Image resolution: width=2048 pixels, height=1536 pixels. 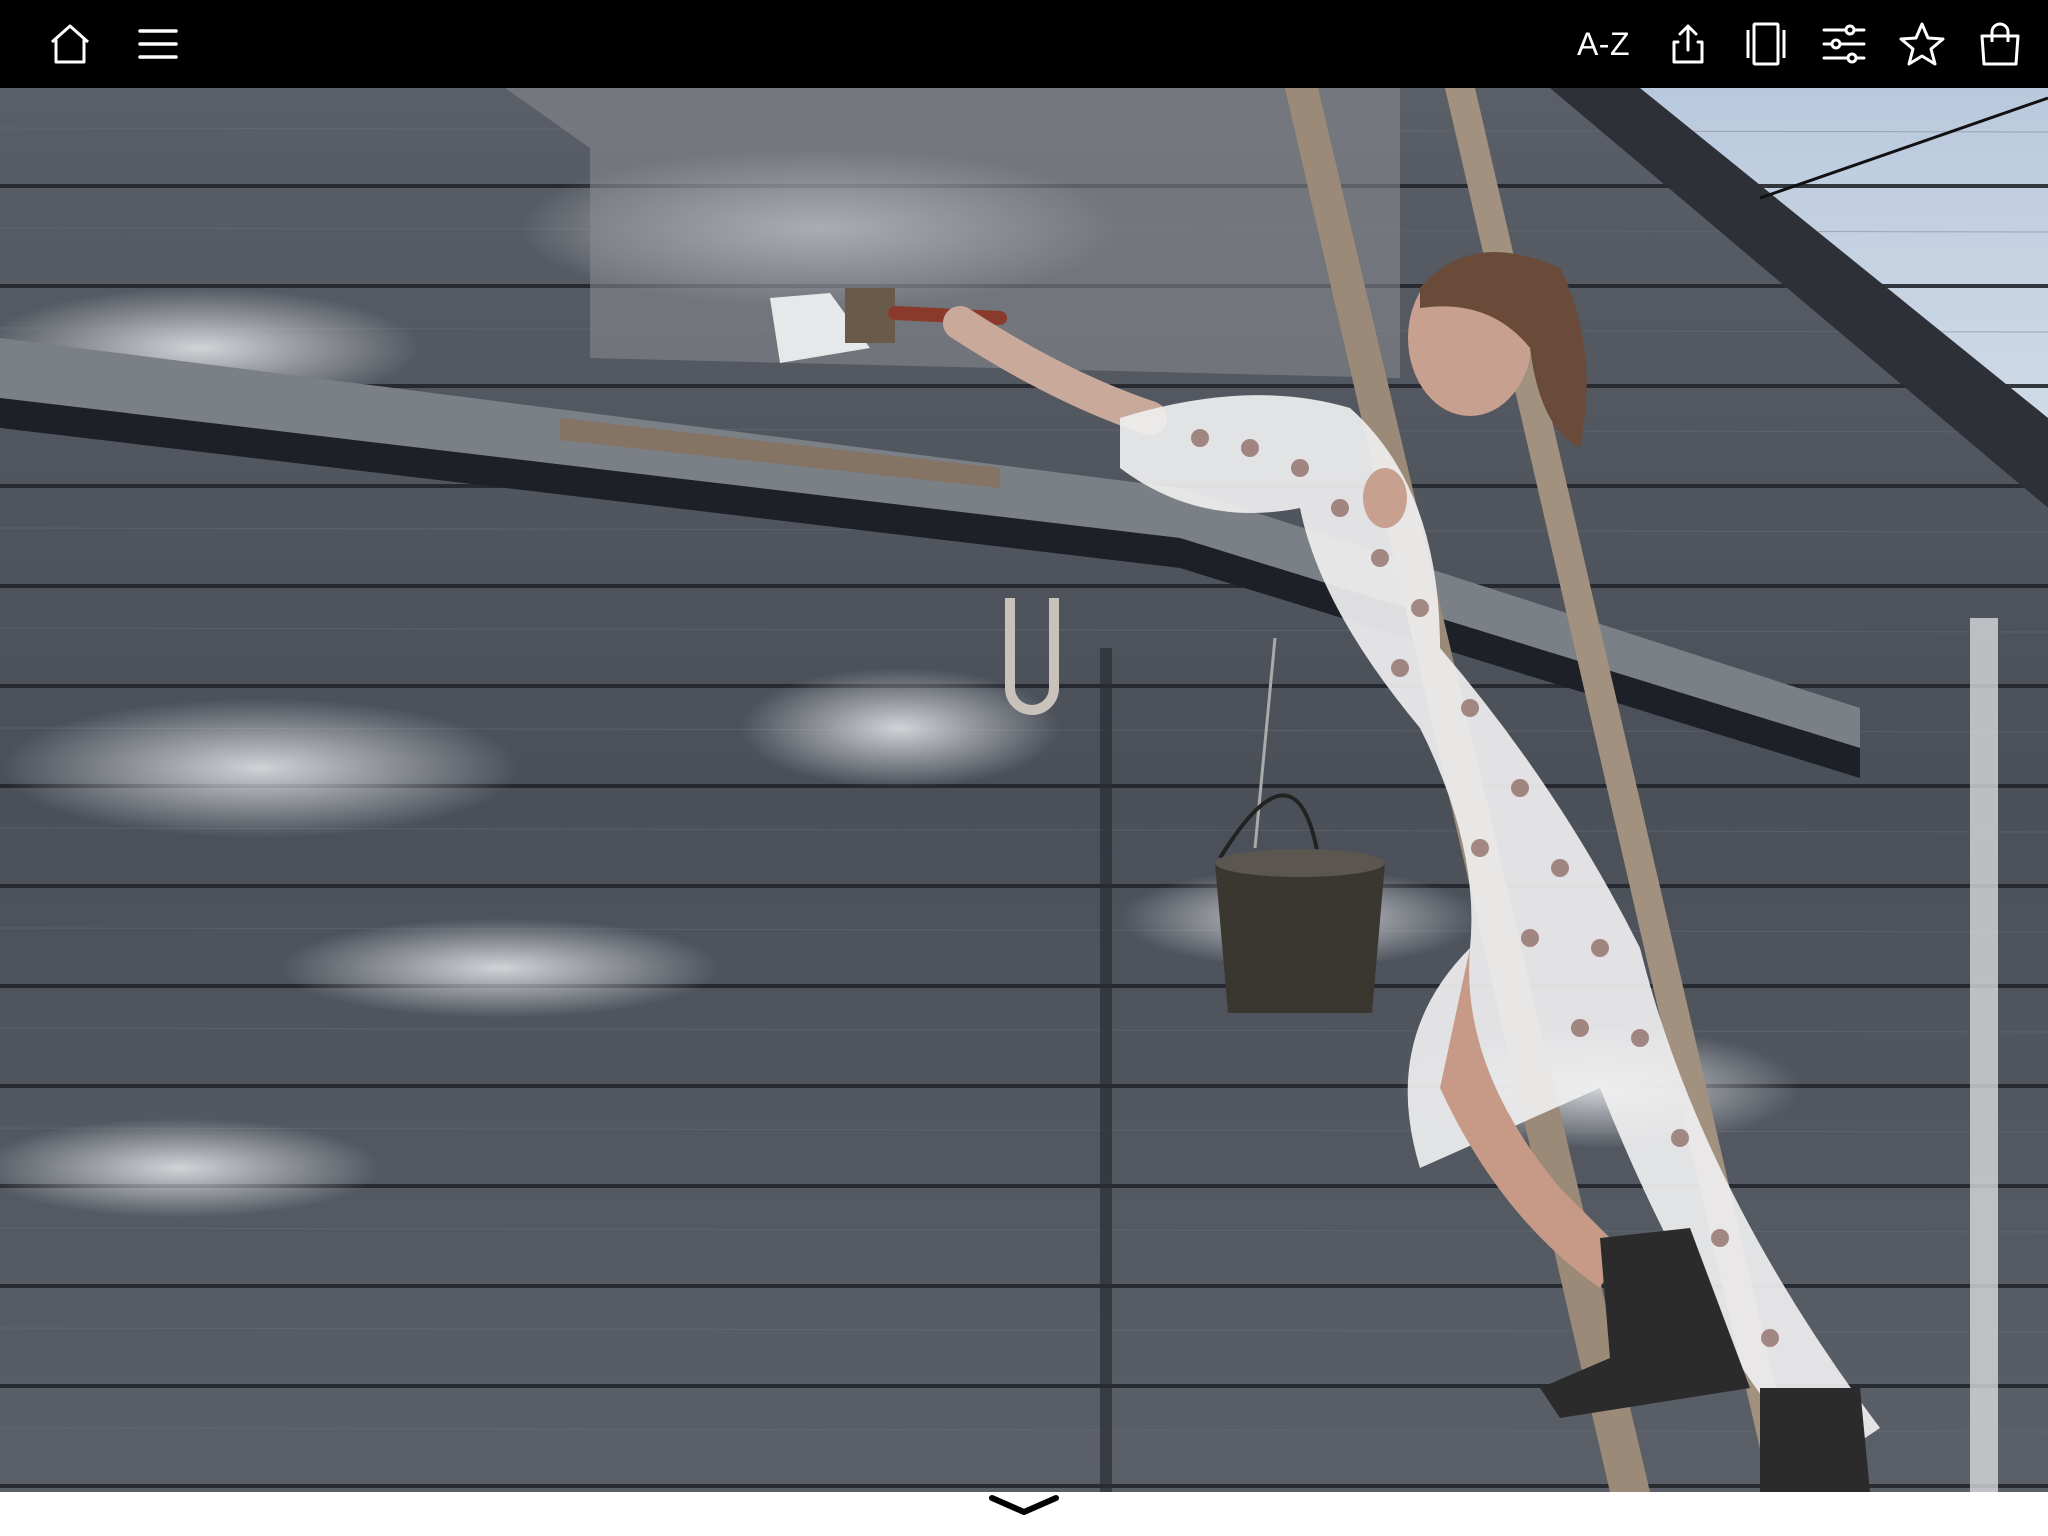 What do you see at coordinates (1809, 44) in the screenshot?
I see `toolbar-right-group: A-Z` at bounding box center [1809, 44].